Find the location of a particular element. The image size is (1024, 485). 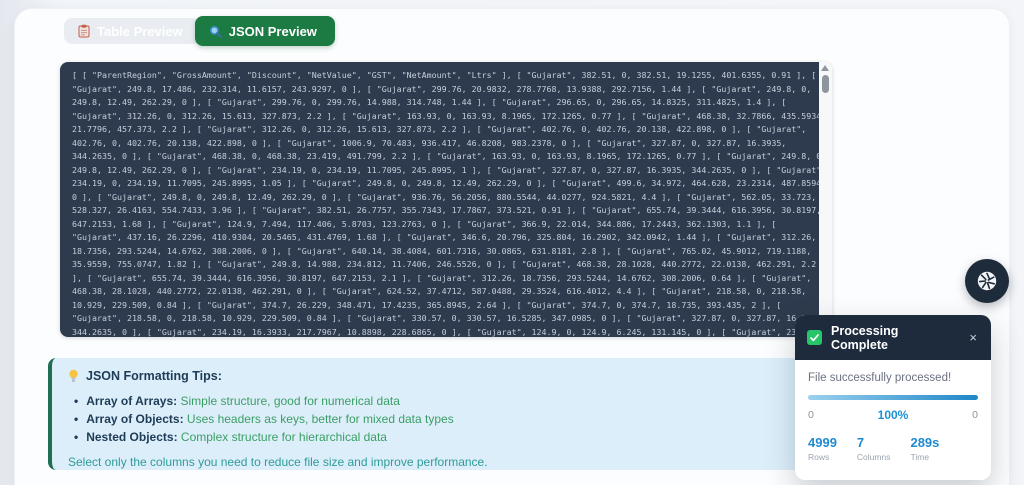

stat-columns-value: 7 is located at coordinates (860, 442).